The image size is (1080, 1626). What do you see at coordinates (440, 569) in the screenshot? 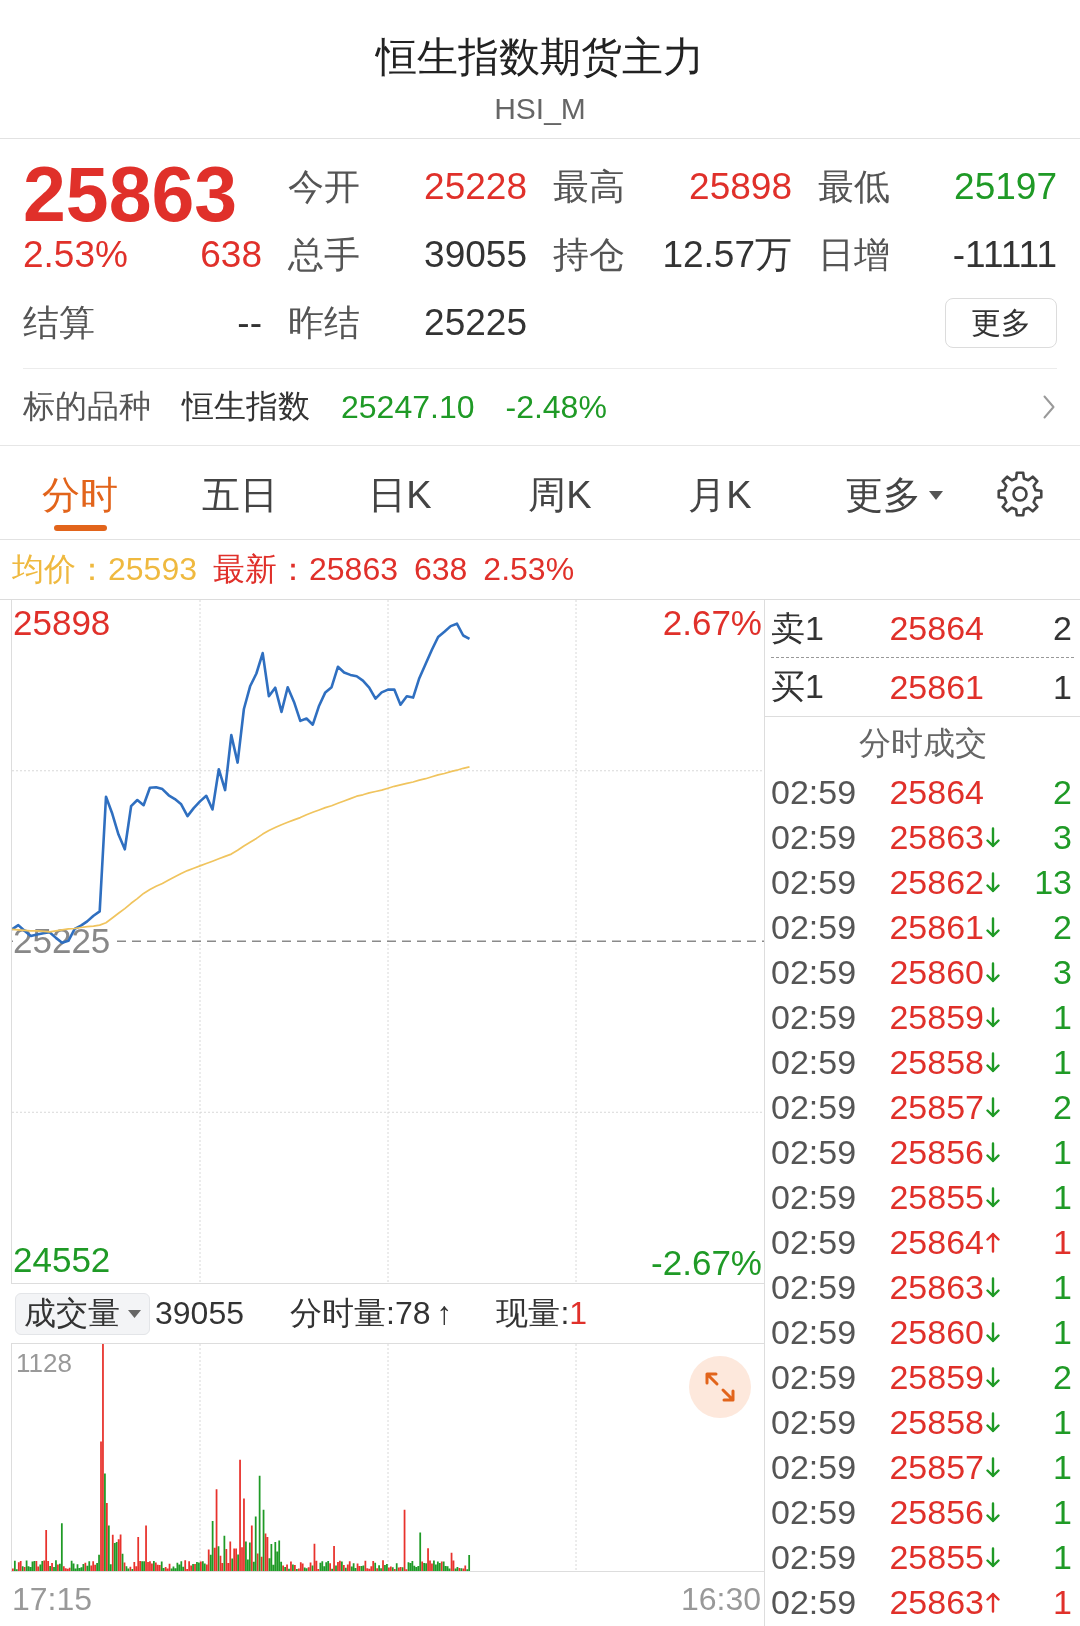
I see `latest-quote: 638` at bounding box center [440, 569].